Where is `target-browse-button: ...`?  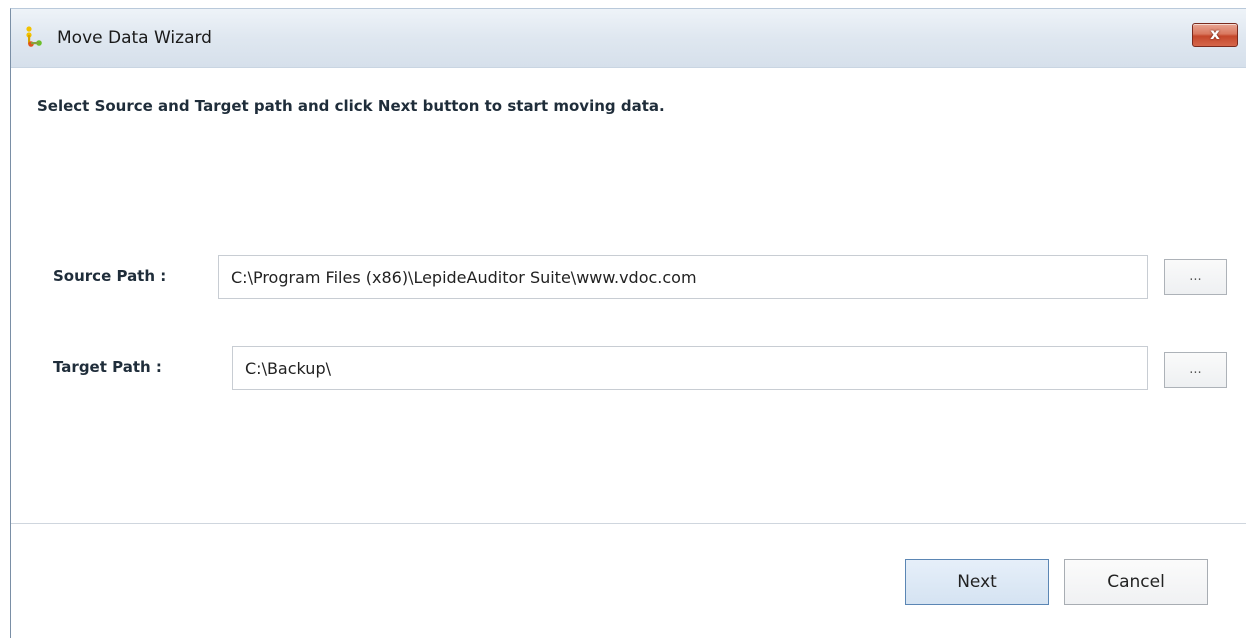 target-browse-button: ... is located at coordinates (1195, 370).